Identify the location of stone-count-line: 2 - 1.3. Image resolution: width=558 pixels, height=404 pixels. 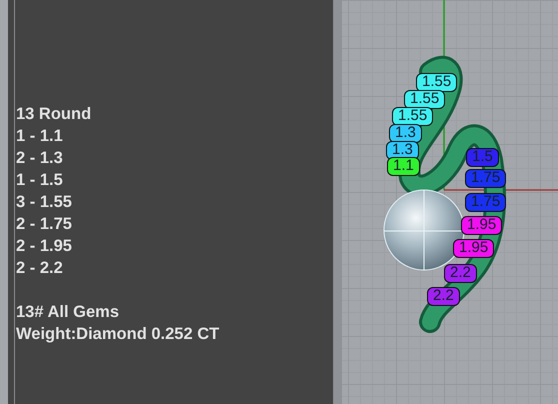
(40, 158).